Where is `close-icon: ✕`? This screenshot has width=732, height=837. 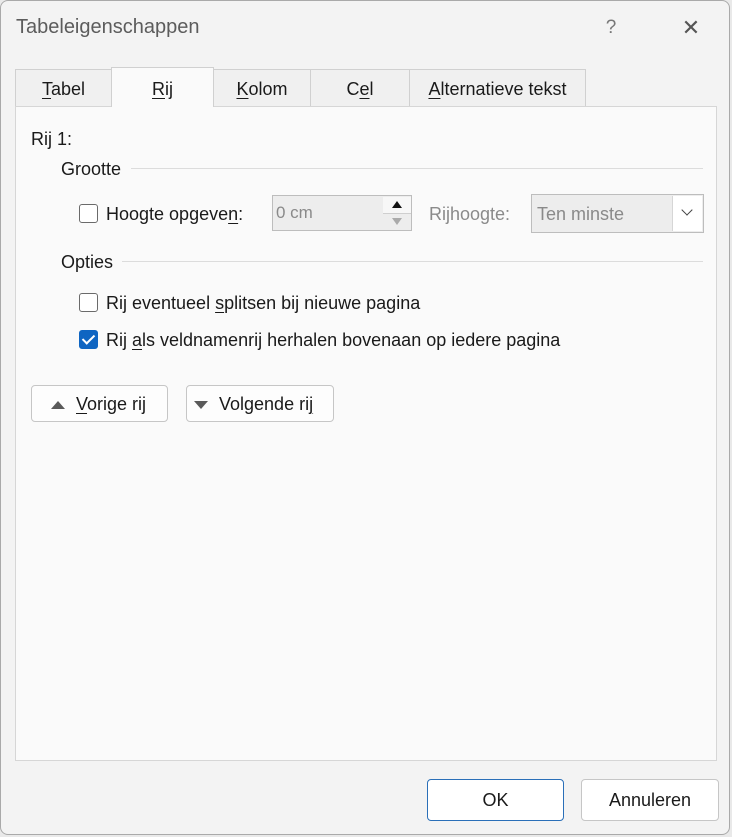
close-icon: ✕ is located at coordinates (691, 28).